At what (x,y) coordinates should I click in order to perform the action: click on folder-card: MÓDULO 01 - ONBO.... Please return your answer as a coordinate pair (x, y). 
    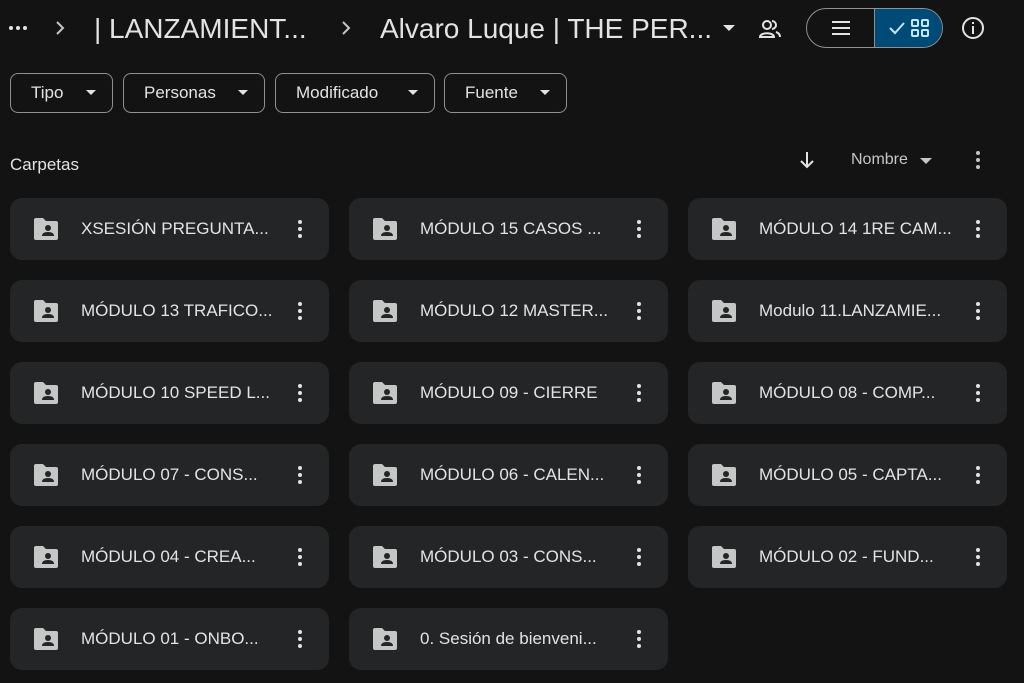
    Looking at the image, I should click on (169, 639).